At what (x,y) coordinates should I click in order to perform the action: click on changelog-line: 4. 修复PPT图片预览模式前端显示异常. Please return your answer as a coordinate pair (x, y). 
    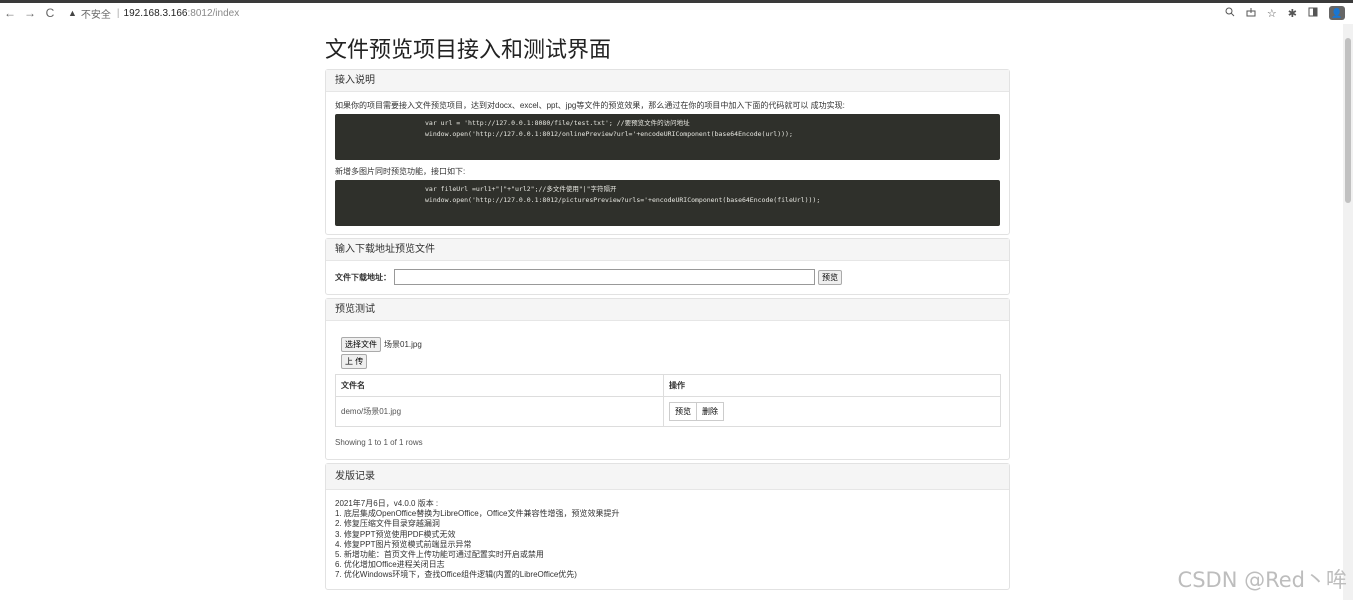
    Looking at the image, I should click on (403, 544).